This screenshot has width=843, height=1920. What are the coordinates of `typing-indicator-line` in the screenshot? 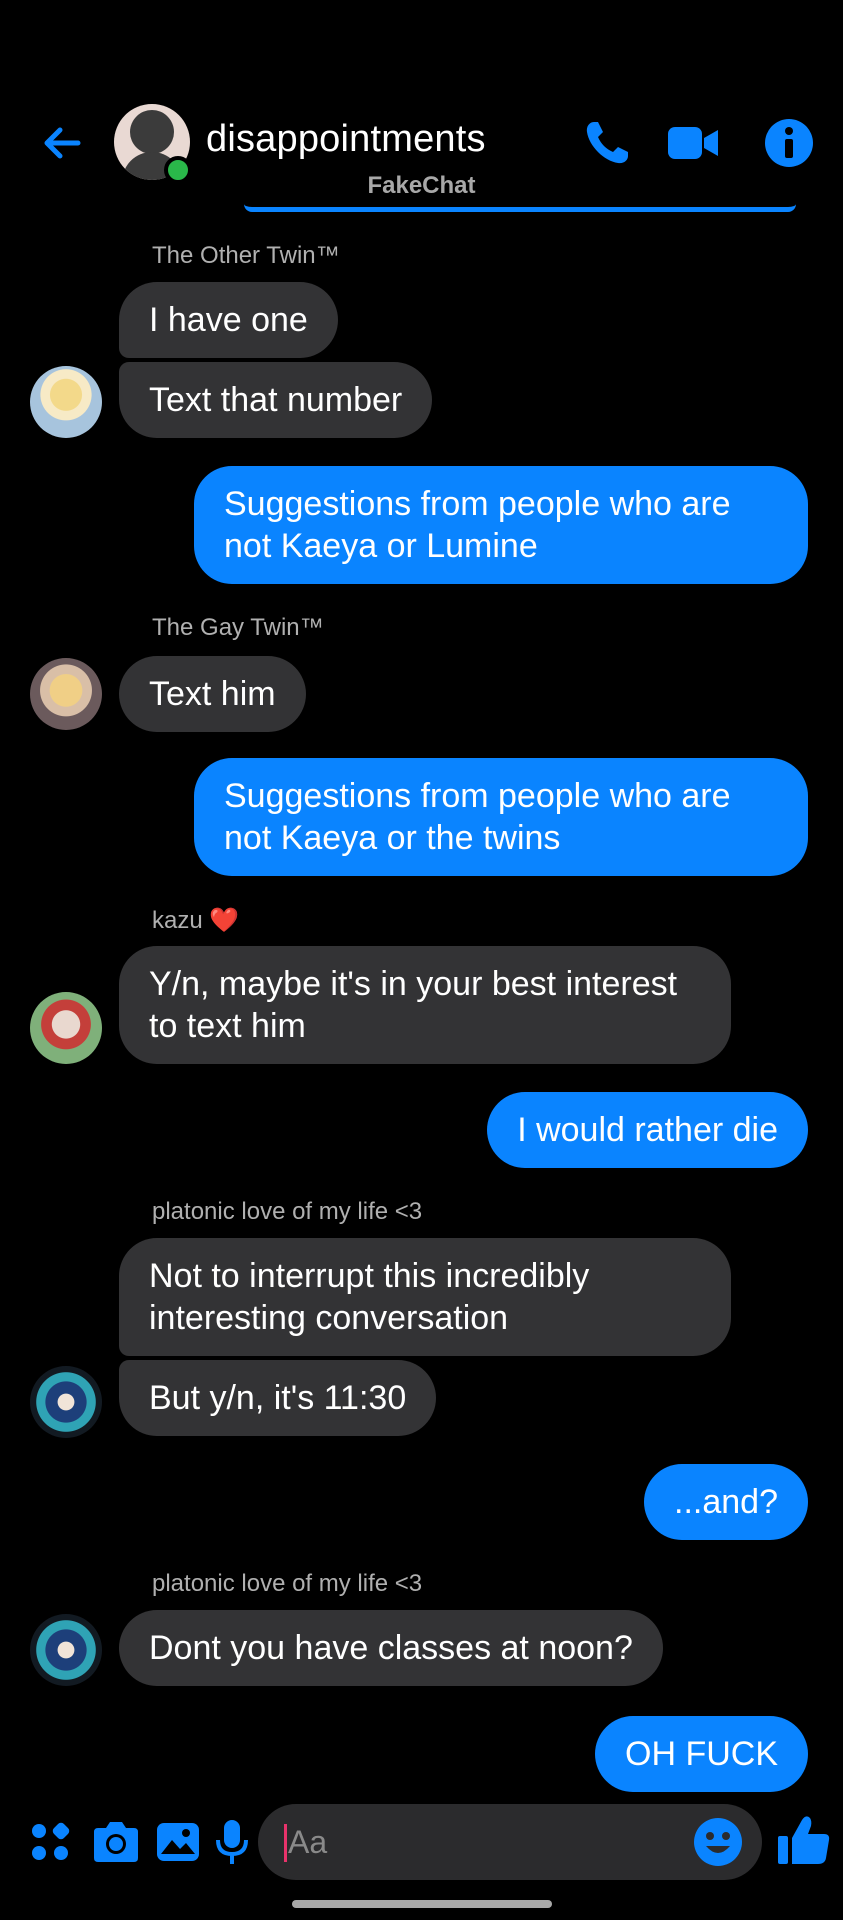 It's located at (520, 208).